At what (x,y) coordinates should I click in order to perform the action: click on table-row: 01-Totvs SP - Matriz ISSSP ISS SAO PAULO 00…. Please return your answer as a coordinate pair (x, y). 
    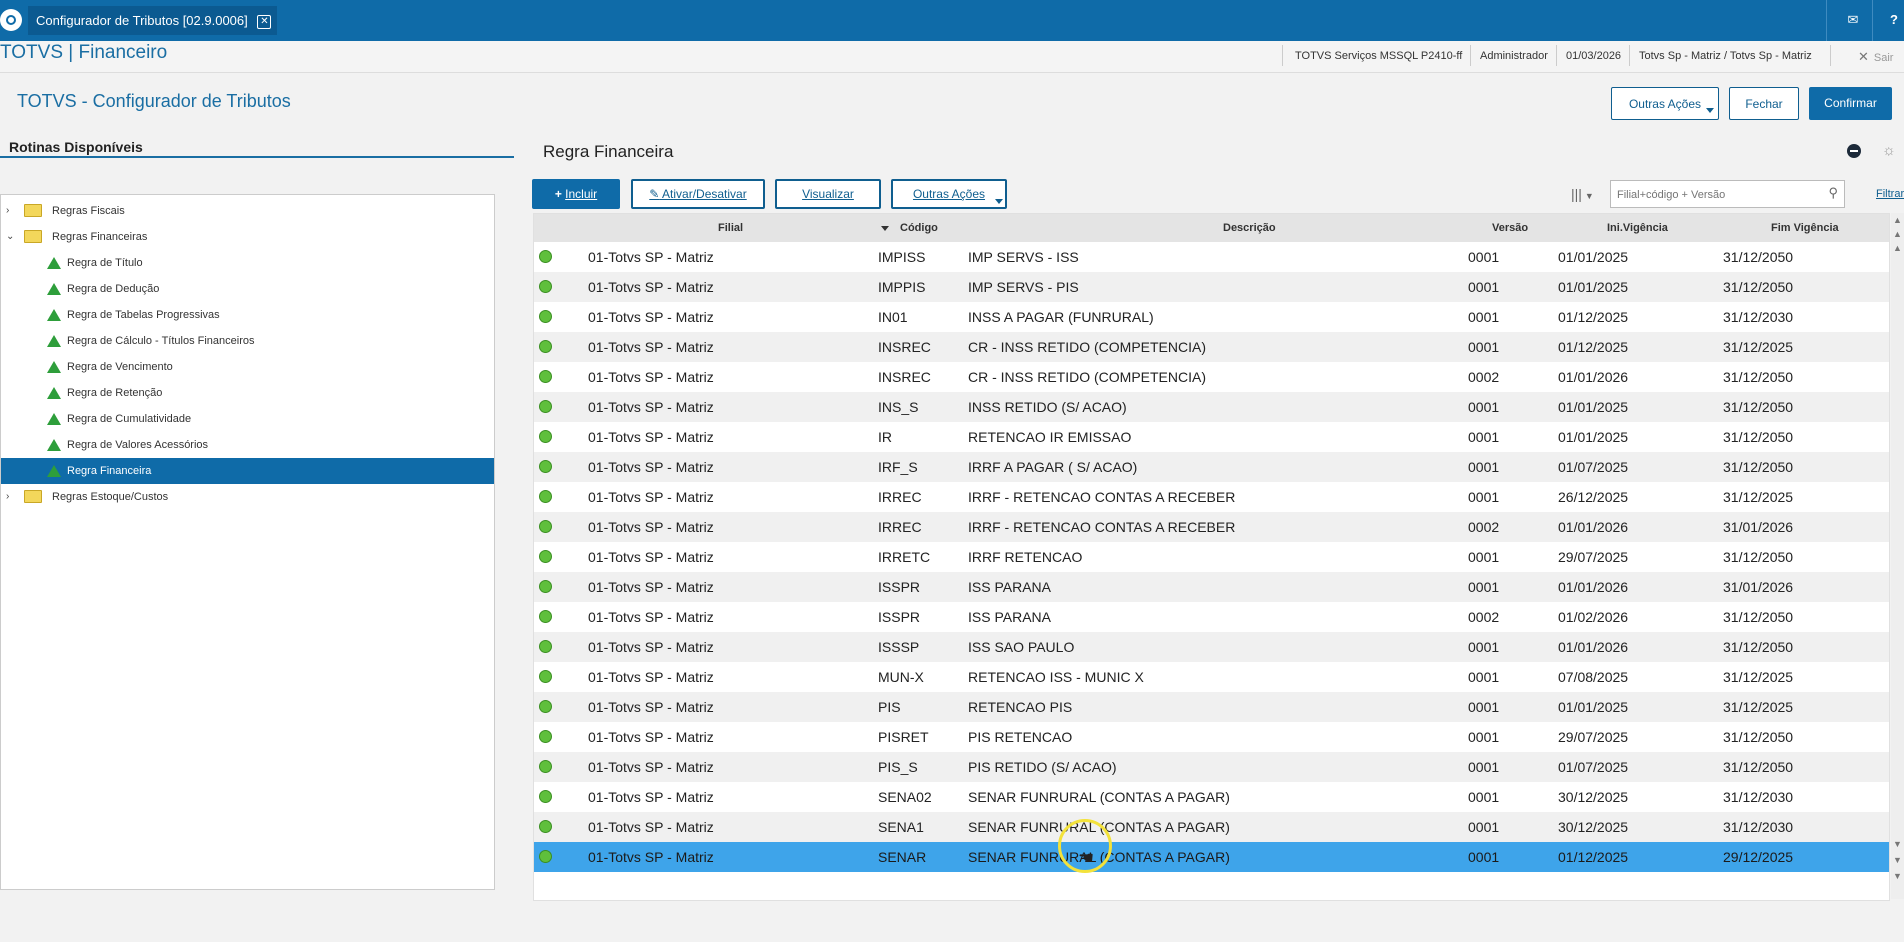
    Looking at the image, I should click on (1211, 647).